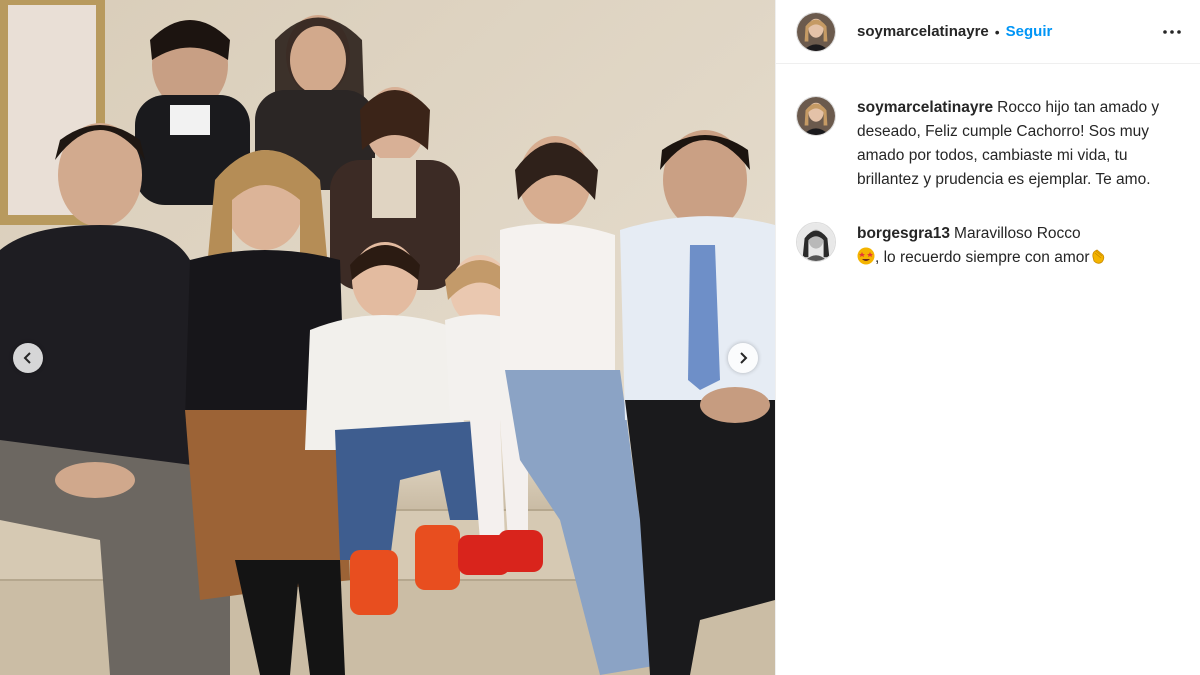 This screenshot has width=1200, height=675. I want to click on comment-text: , lo recuerdo siempre con amor, so click(982, 257).